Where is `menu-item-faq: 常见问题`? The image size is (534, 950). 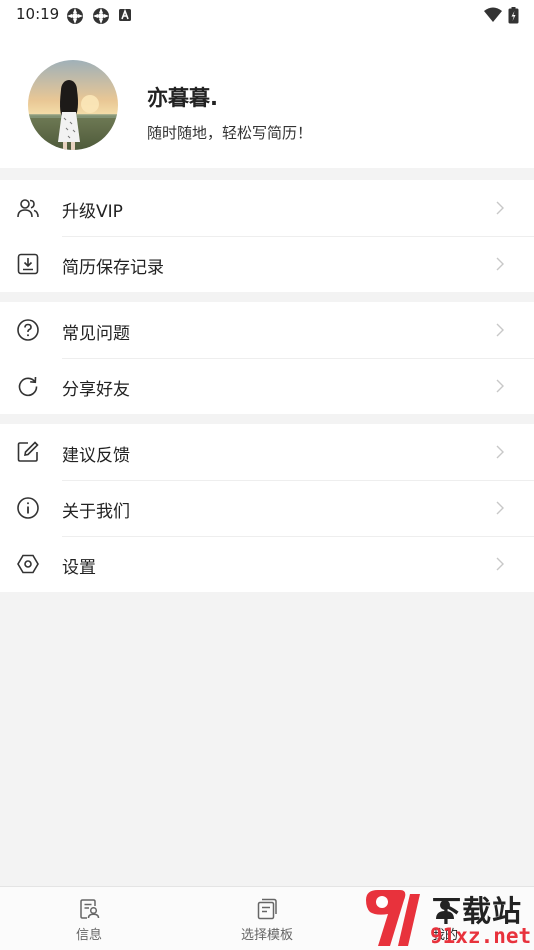 menu-item-faq: 常见问题 is located at coordinates (267, 330).